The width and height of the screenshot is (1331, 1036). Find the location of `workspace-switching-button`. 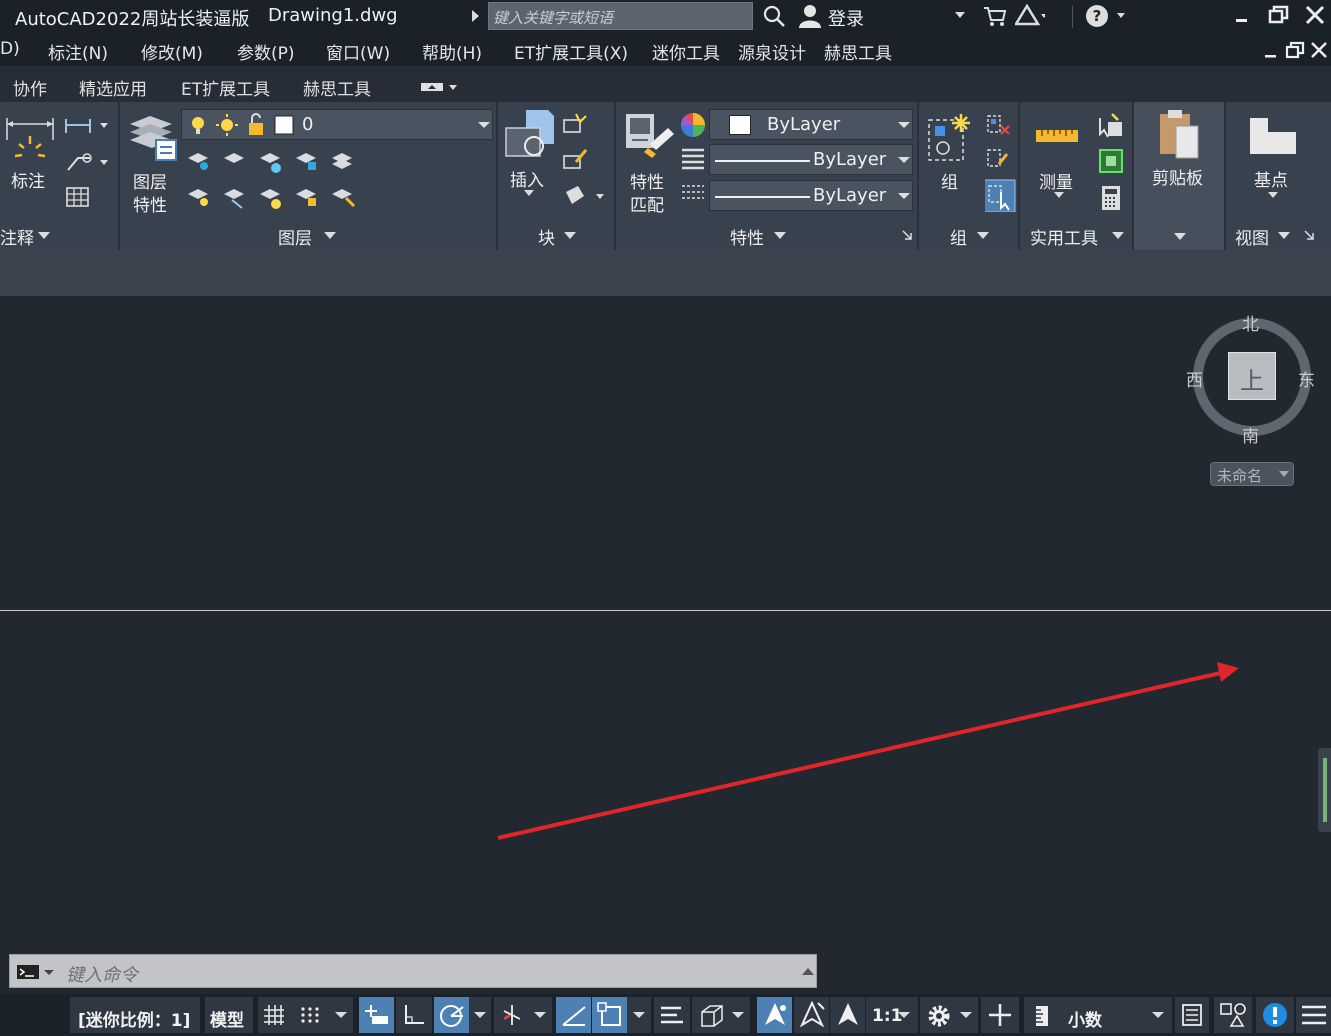

workspace-switching-button is located at coordinates (949, 1015).